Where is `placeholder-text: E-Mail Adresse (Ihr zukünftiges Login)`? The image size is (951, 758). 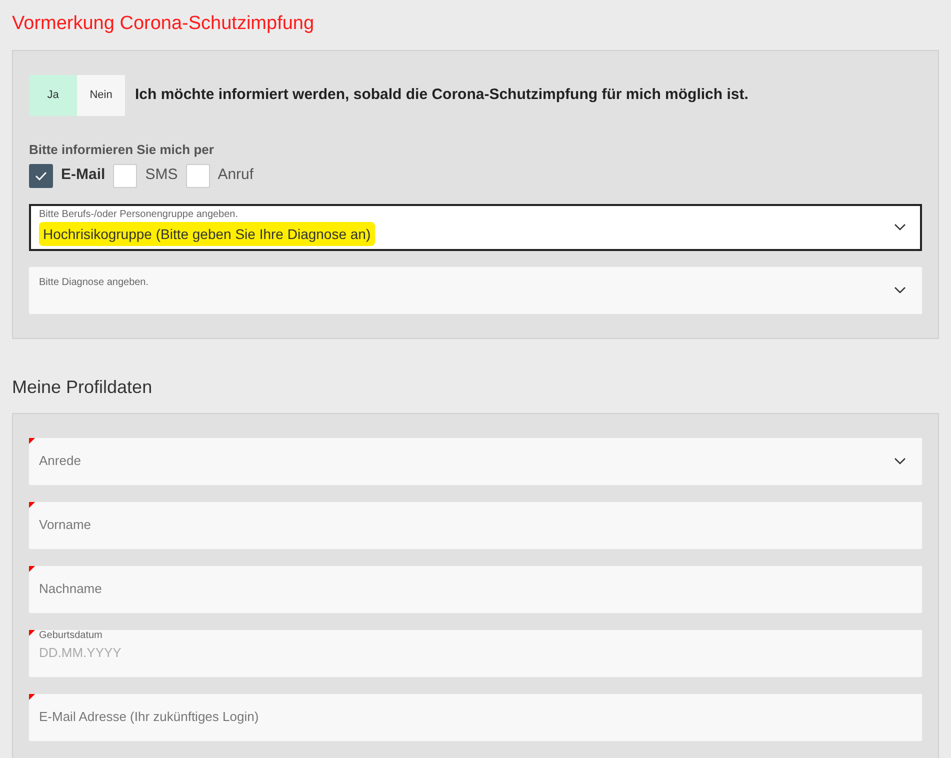 placeholder-text: E-Mail Adresse (Ihr zukünftiges Login) is located at coordinates (149, 717).